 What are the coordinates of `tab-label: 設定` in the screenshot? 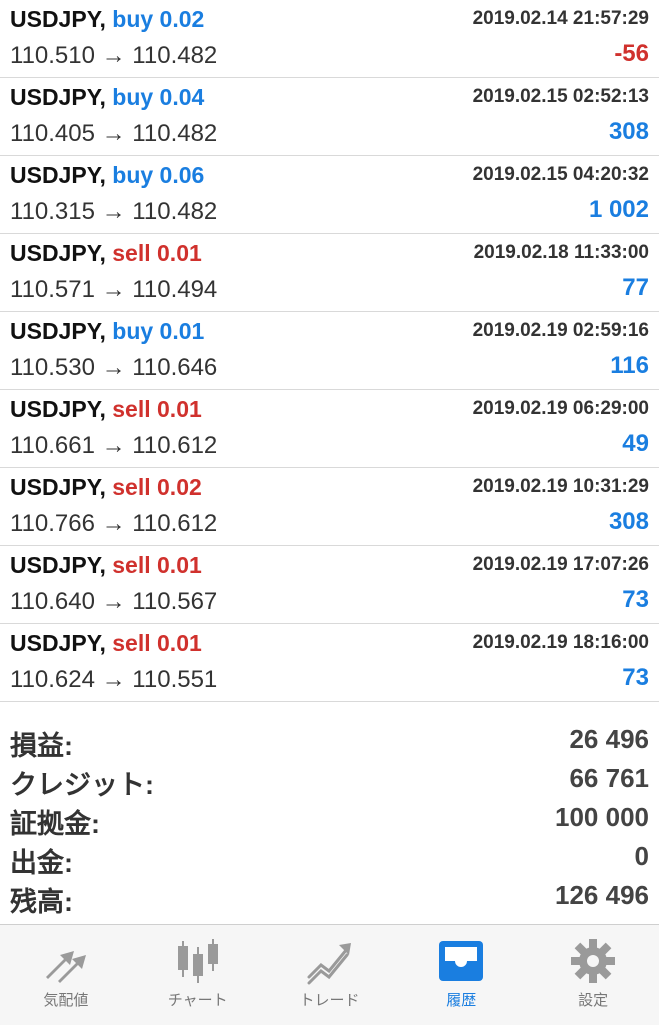 It's located at (593, 1000).